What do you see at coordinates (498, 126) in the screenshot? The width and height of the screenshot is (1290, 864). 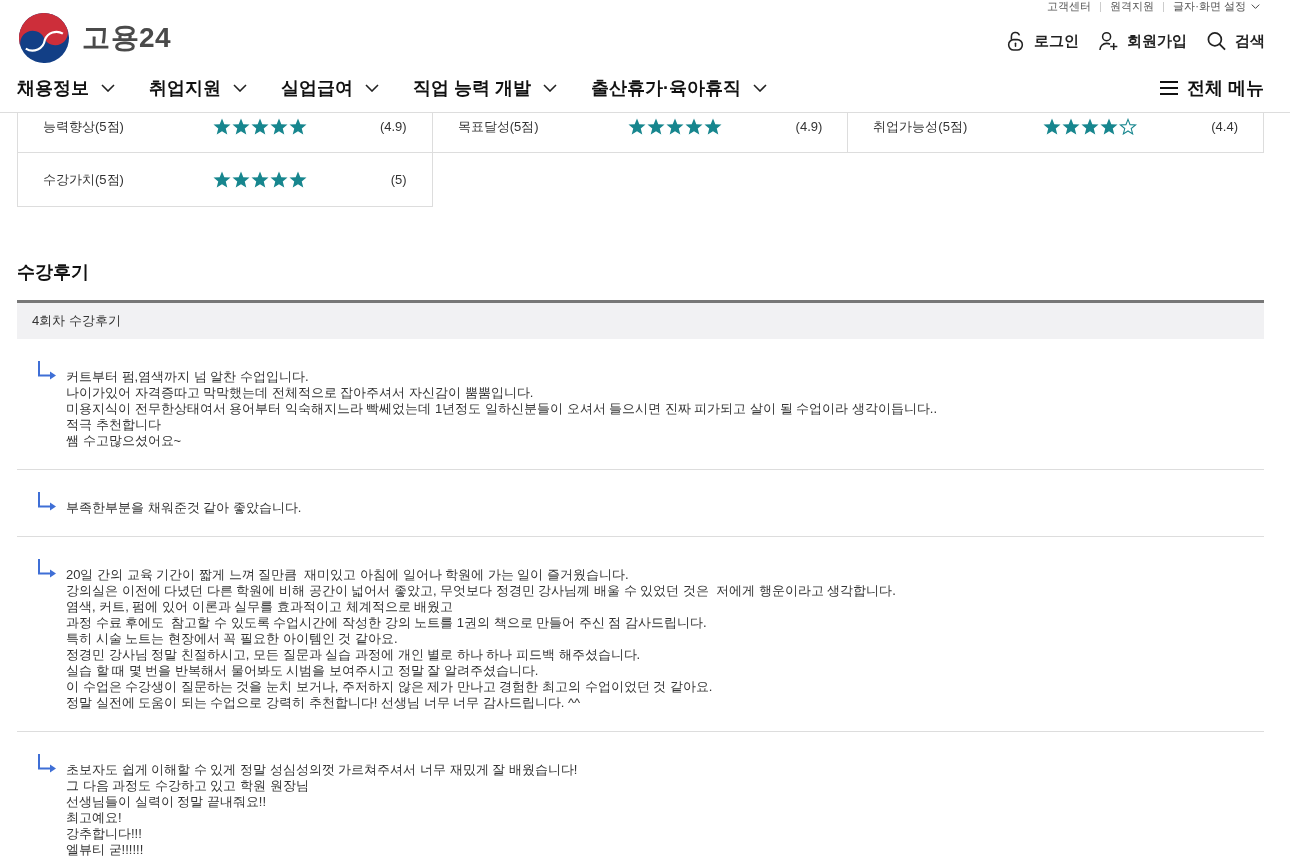 I see `rating-label: 목표달성(5점)` at bounding box center [498, 126].